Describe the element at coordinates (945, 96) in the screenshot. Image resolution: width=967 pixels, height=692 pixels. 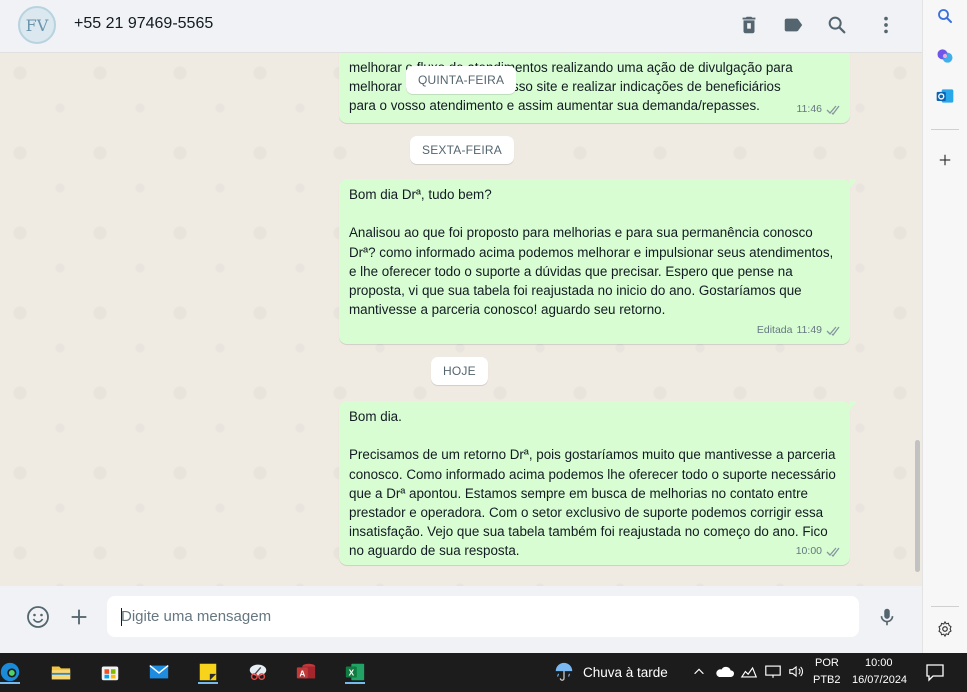
I see `outlook-icon` at that location.